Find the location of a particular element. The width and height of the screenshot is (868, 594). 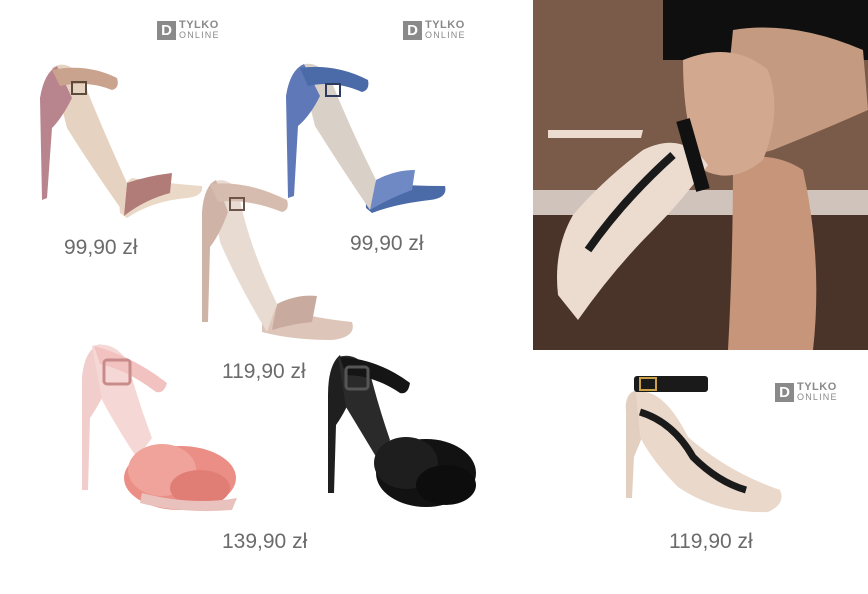

product-price: 139,90 zł is located at coordinates (265, 541).